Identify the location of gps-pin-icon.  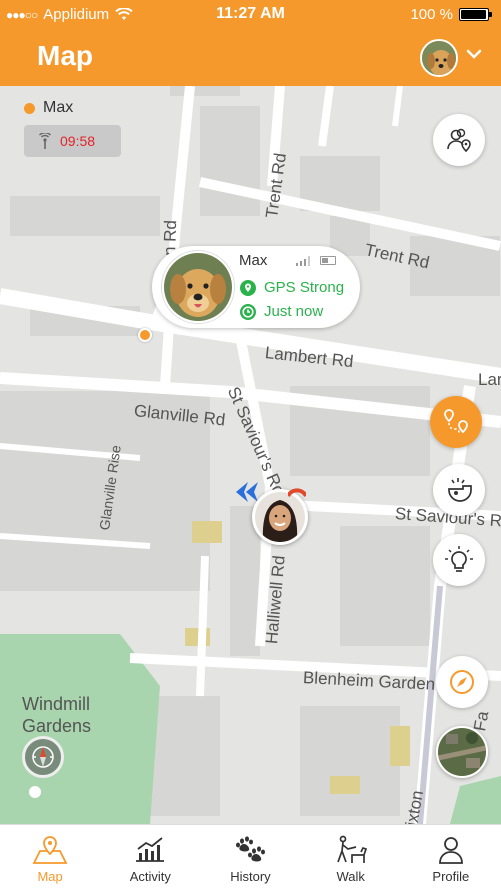
(248, 287).